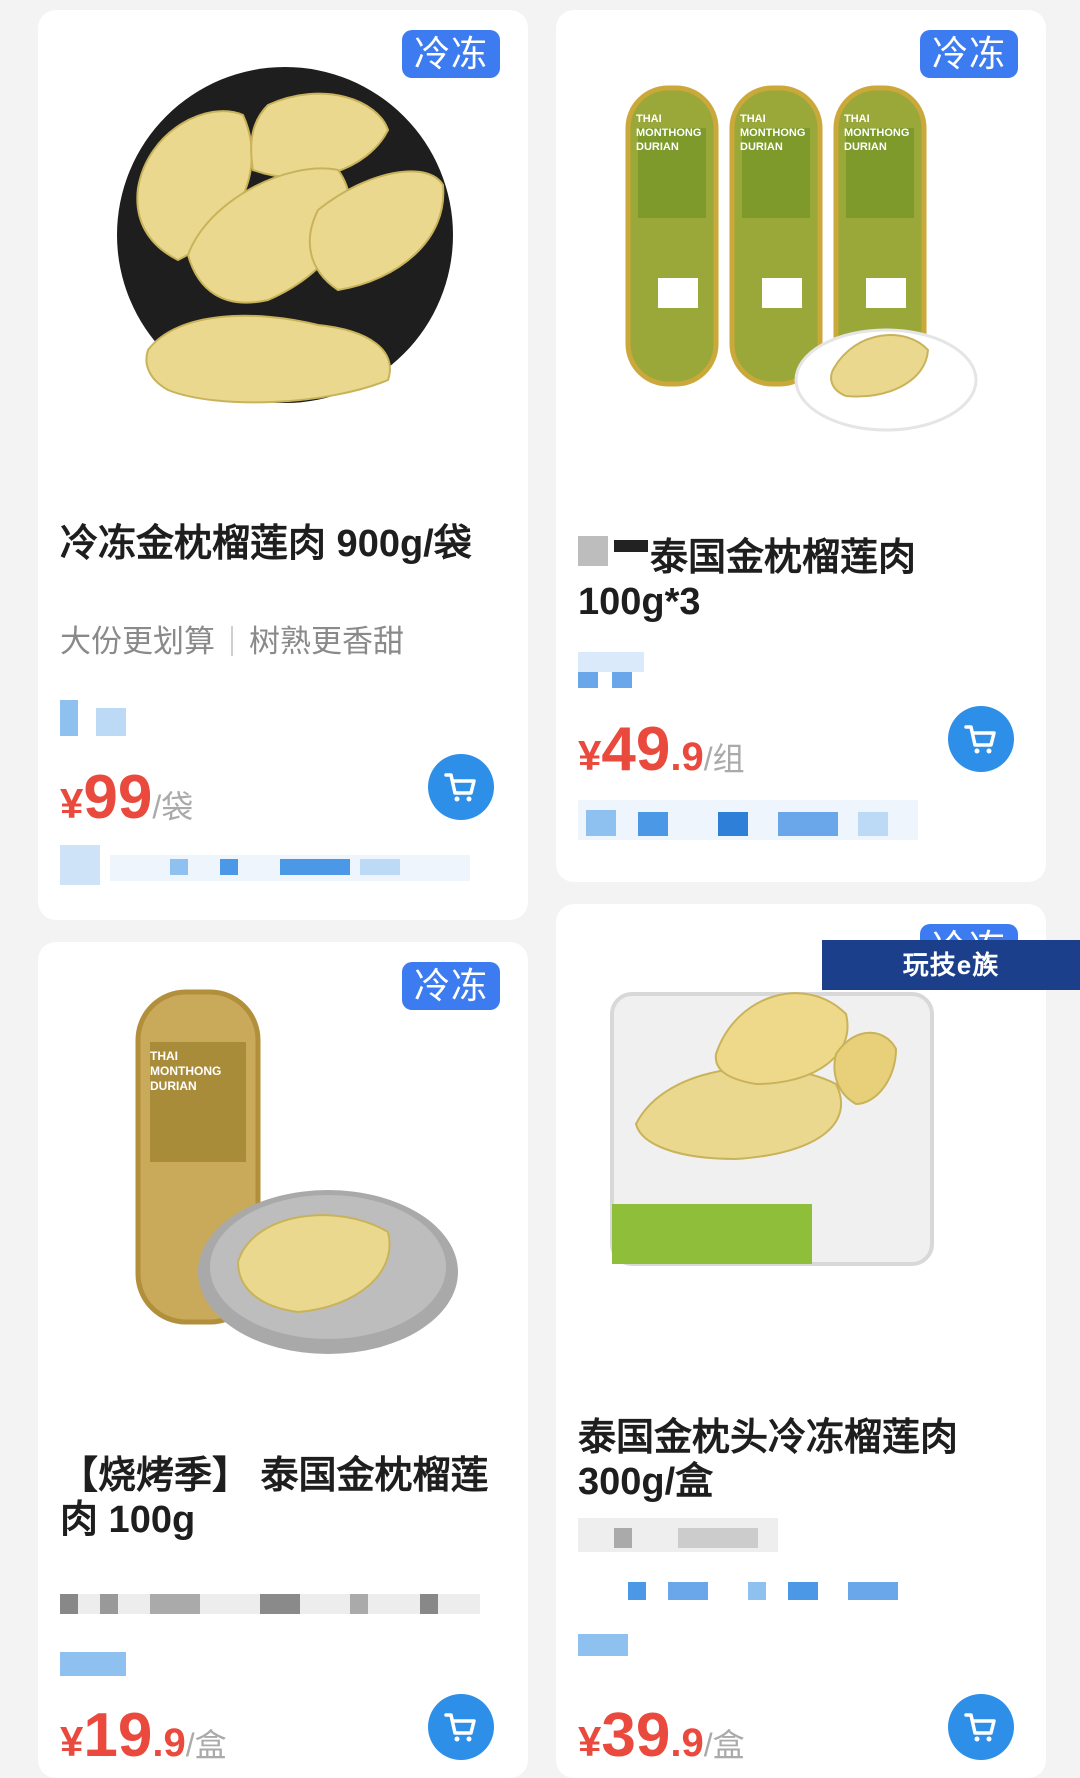  Describe the element at coordinates (951, 965) in the screenshot. I see `watermark: 玩技e族` at that location.